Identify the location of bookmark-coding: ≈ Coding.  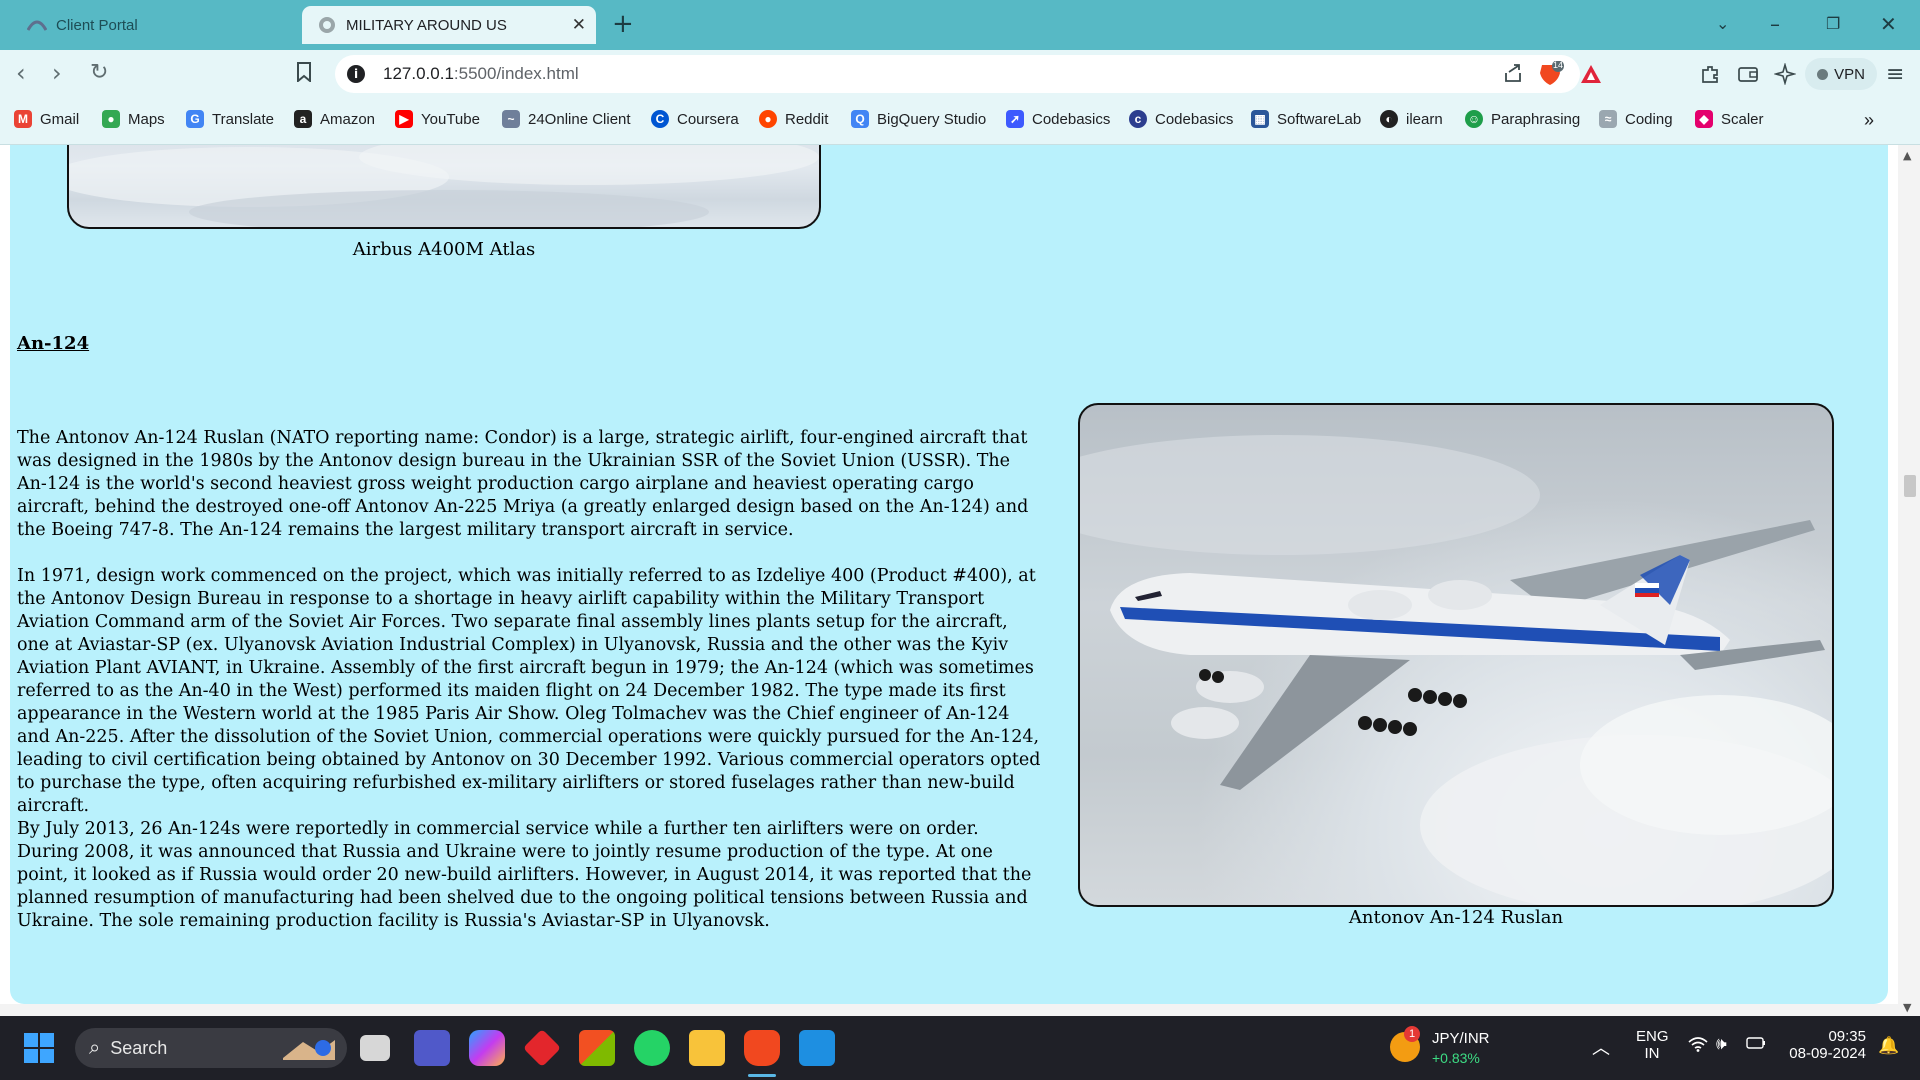
(1636, 119).